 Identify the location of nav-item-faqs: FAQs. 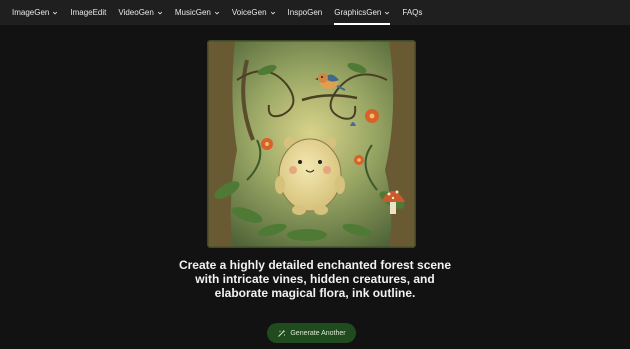
(412, 12).